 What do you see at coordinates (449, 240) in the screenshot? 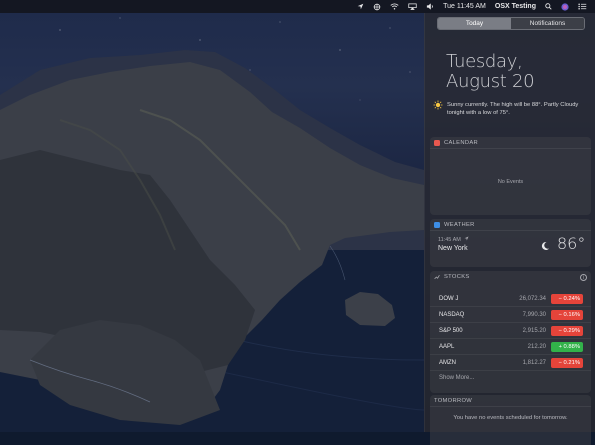
I see `weather-time-text: 11:45 AM` at bounding box center [449, 240].